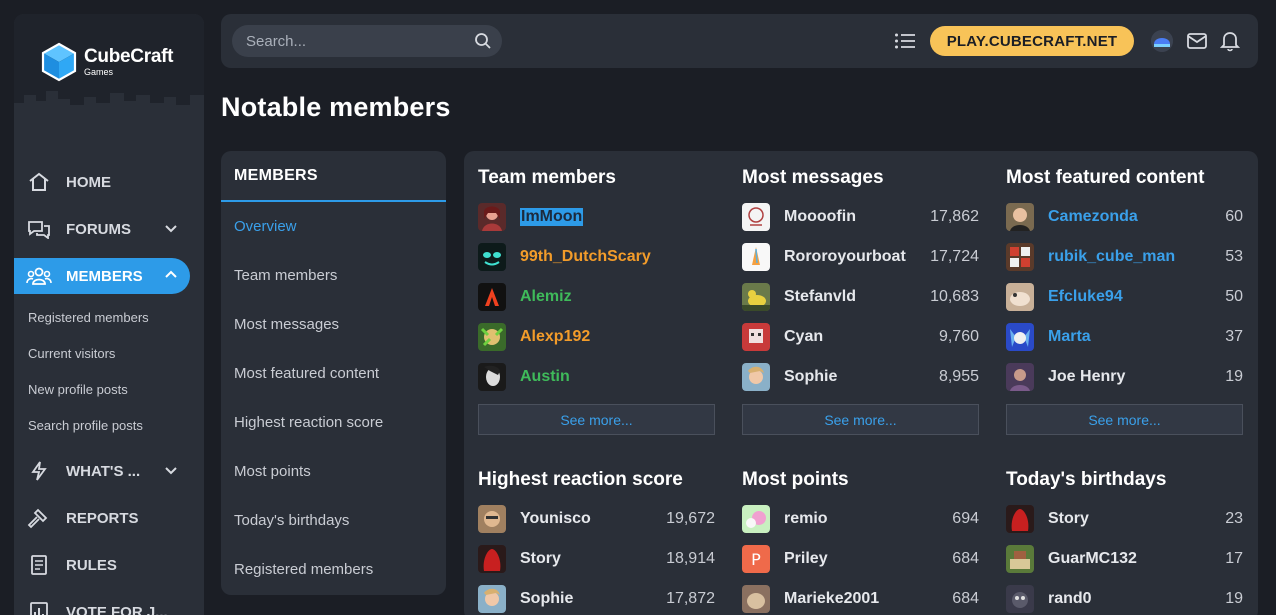  I want to click on list-item: Camezonda 60, so click(1124, 217).